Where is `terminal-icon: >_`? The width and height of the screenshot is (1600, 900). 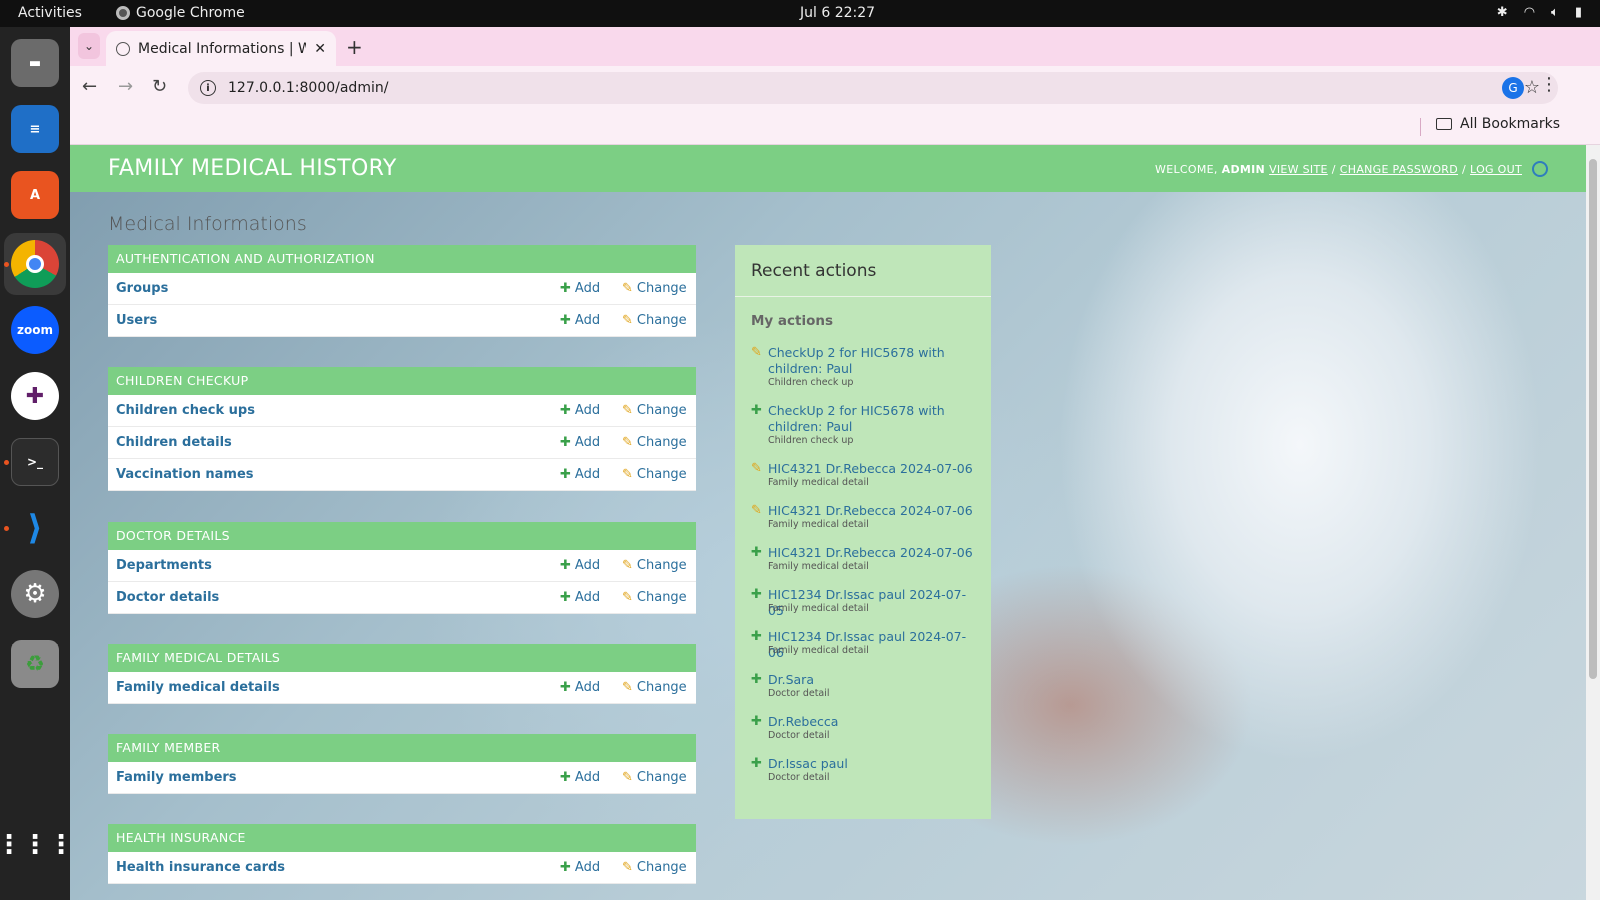 terminal-icon: >_ is located at coordinates (35, 462).